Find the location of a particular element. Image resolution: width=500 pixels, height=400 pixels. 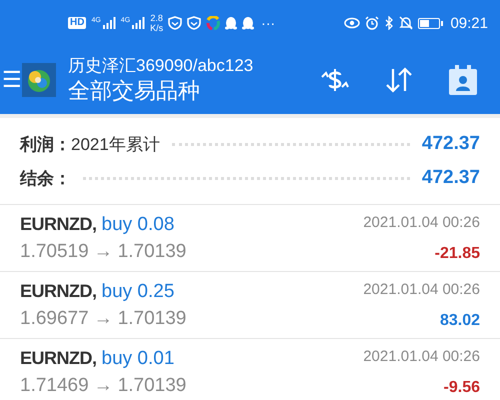

battery-icon is located at coordinates (429, 23).